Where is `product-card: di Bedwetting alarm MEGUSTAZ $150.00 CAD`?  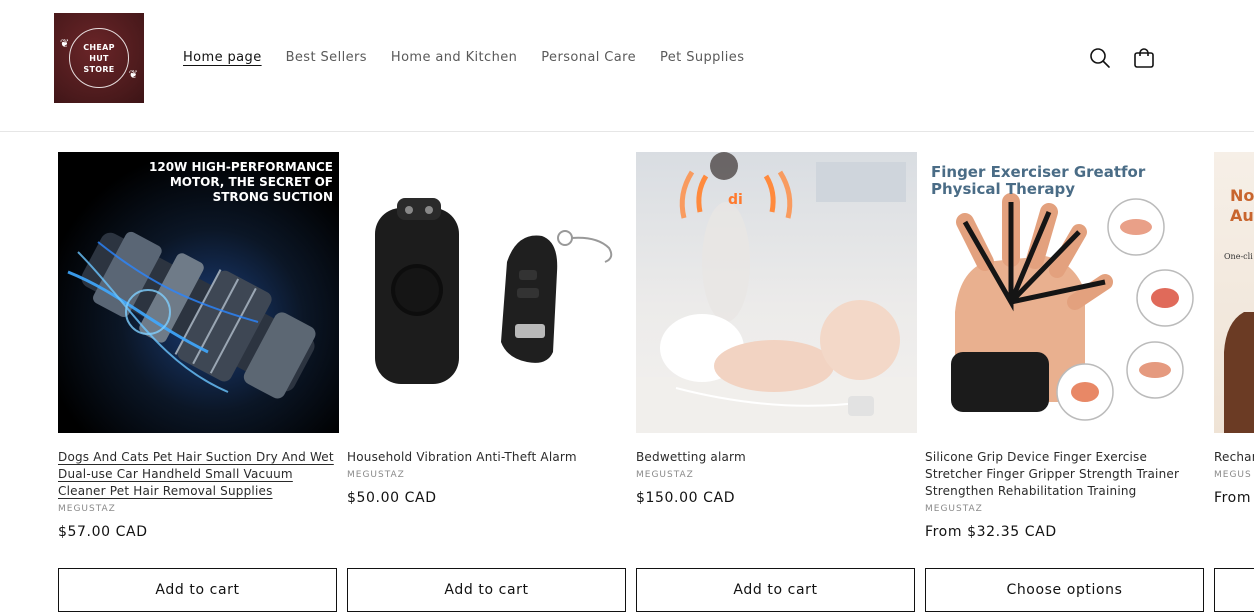 product-card: di Bedwetting alarm MEGUSTAZ $150.00 CAD is located at coordinates (776, 329).